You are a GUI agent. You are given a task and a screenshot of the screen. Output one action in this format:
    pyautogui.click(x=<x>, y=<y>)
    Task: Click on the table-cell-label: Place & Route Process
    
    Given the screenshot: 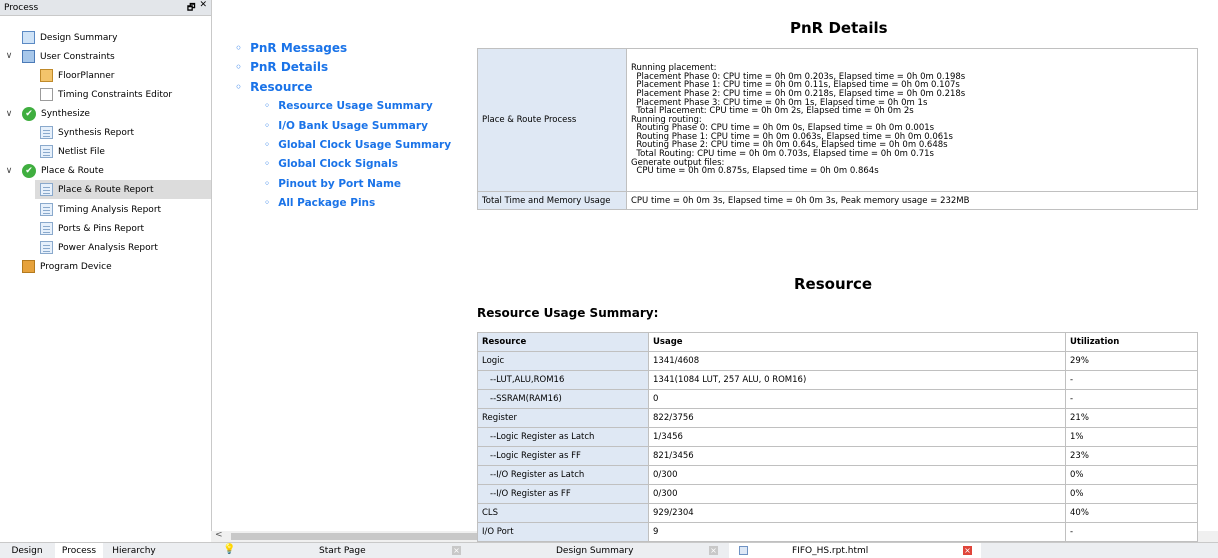 What is the action you would take?
    pyautogui.click(x=552, y=120)
    